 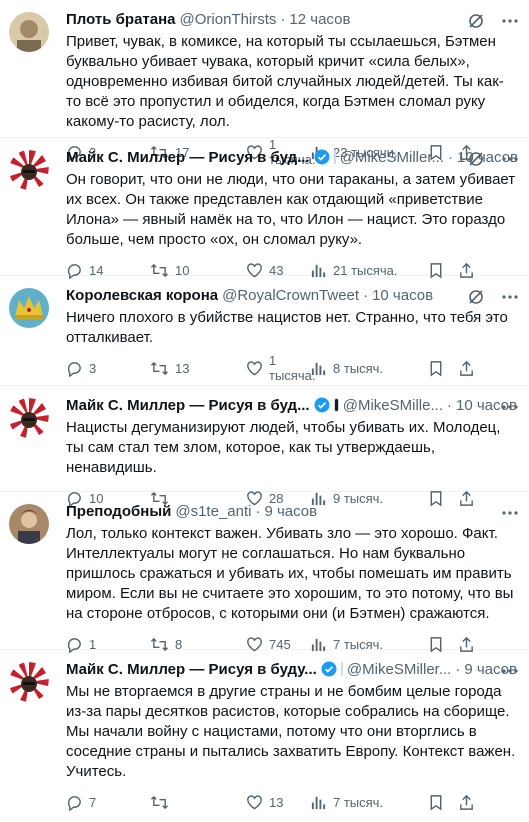 I want to click on timestamp: 10 часов, so click(x=402, y=295).